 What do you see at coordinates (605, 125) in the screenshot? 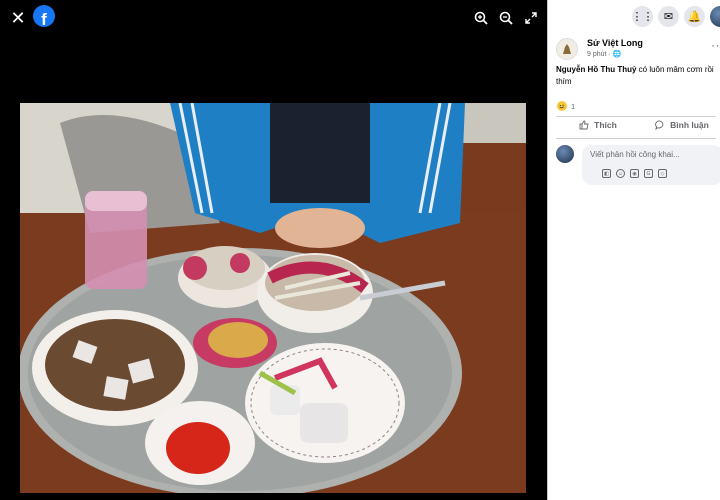
I see `like-label: Thích` at bounding box center [605, 125].